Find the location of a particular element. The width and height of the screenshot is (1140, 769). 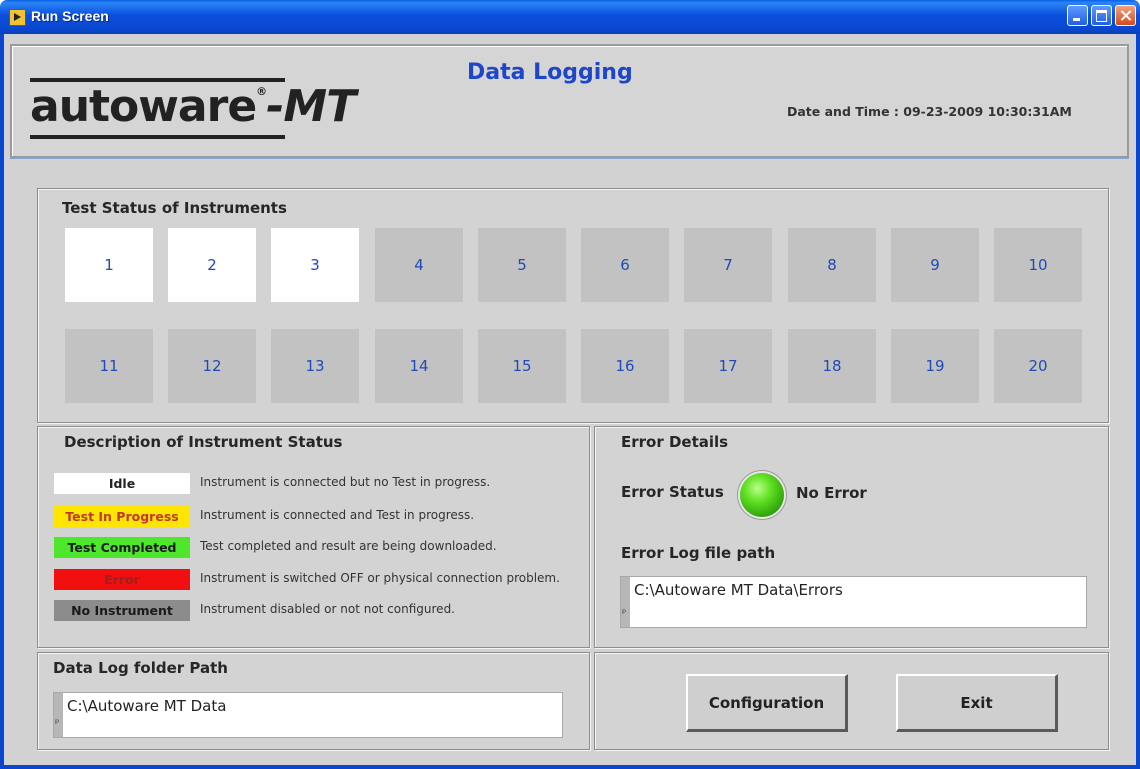

error-log-path-field: C:\Autoware MT Data\Errors is located at coordinates (853, 602).